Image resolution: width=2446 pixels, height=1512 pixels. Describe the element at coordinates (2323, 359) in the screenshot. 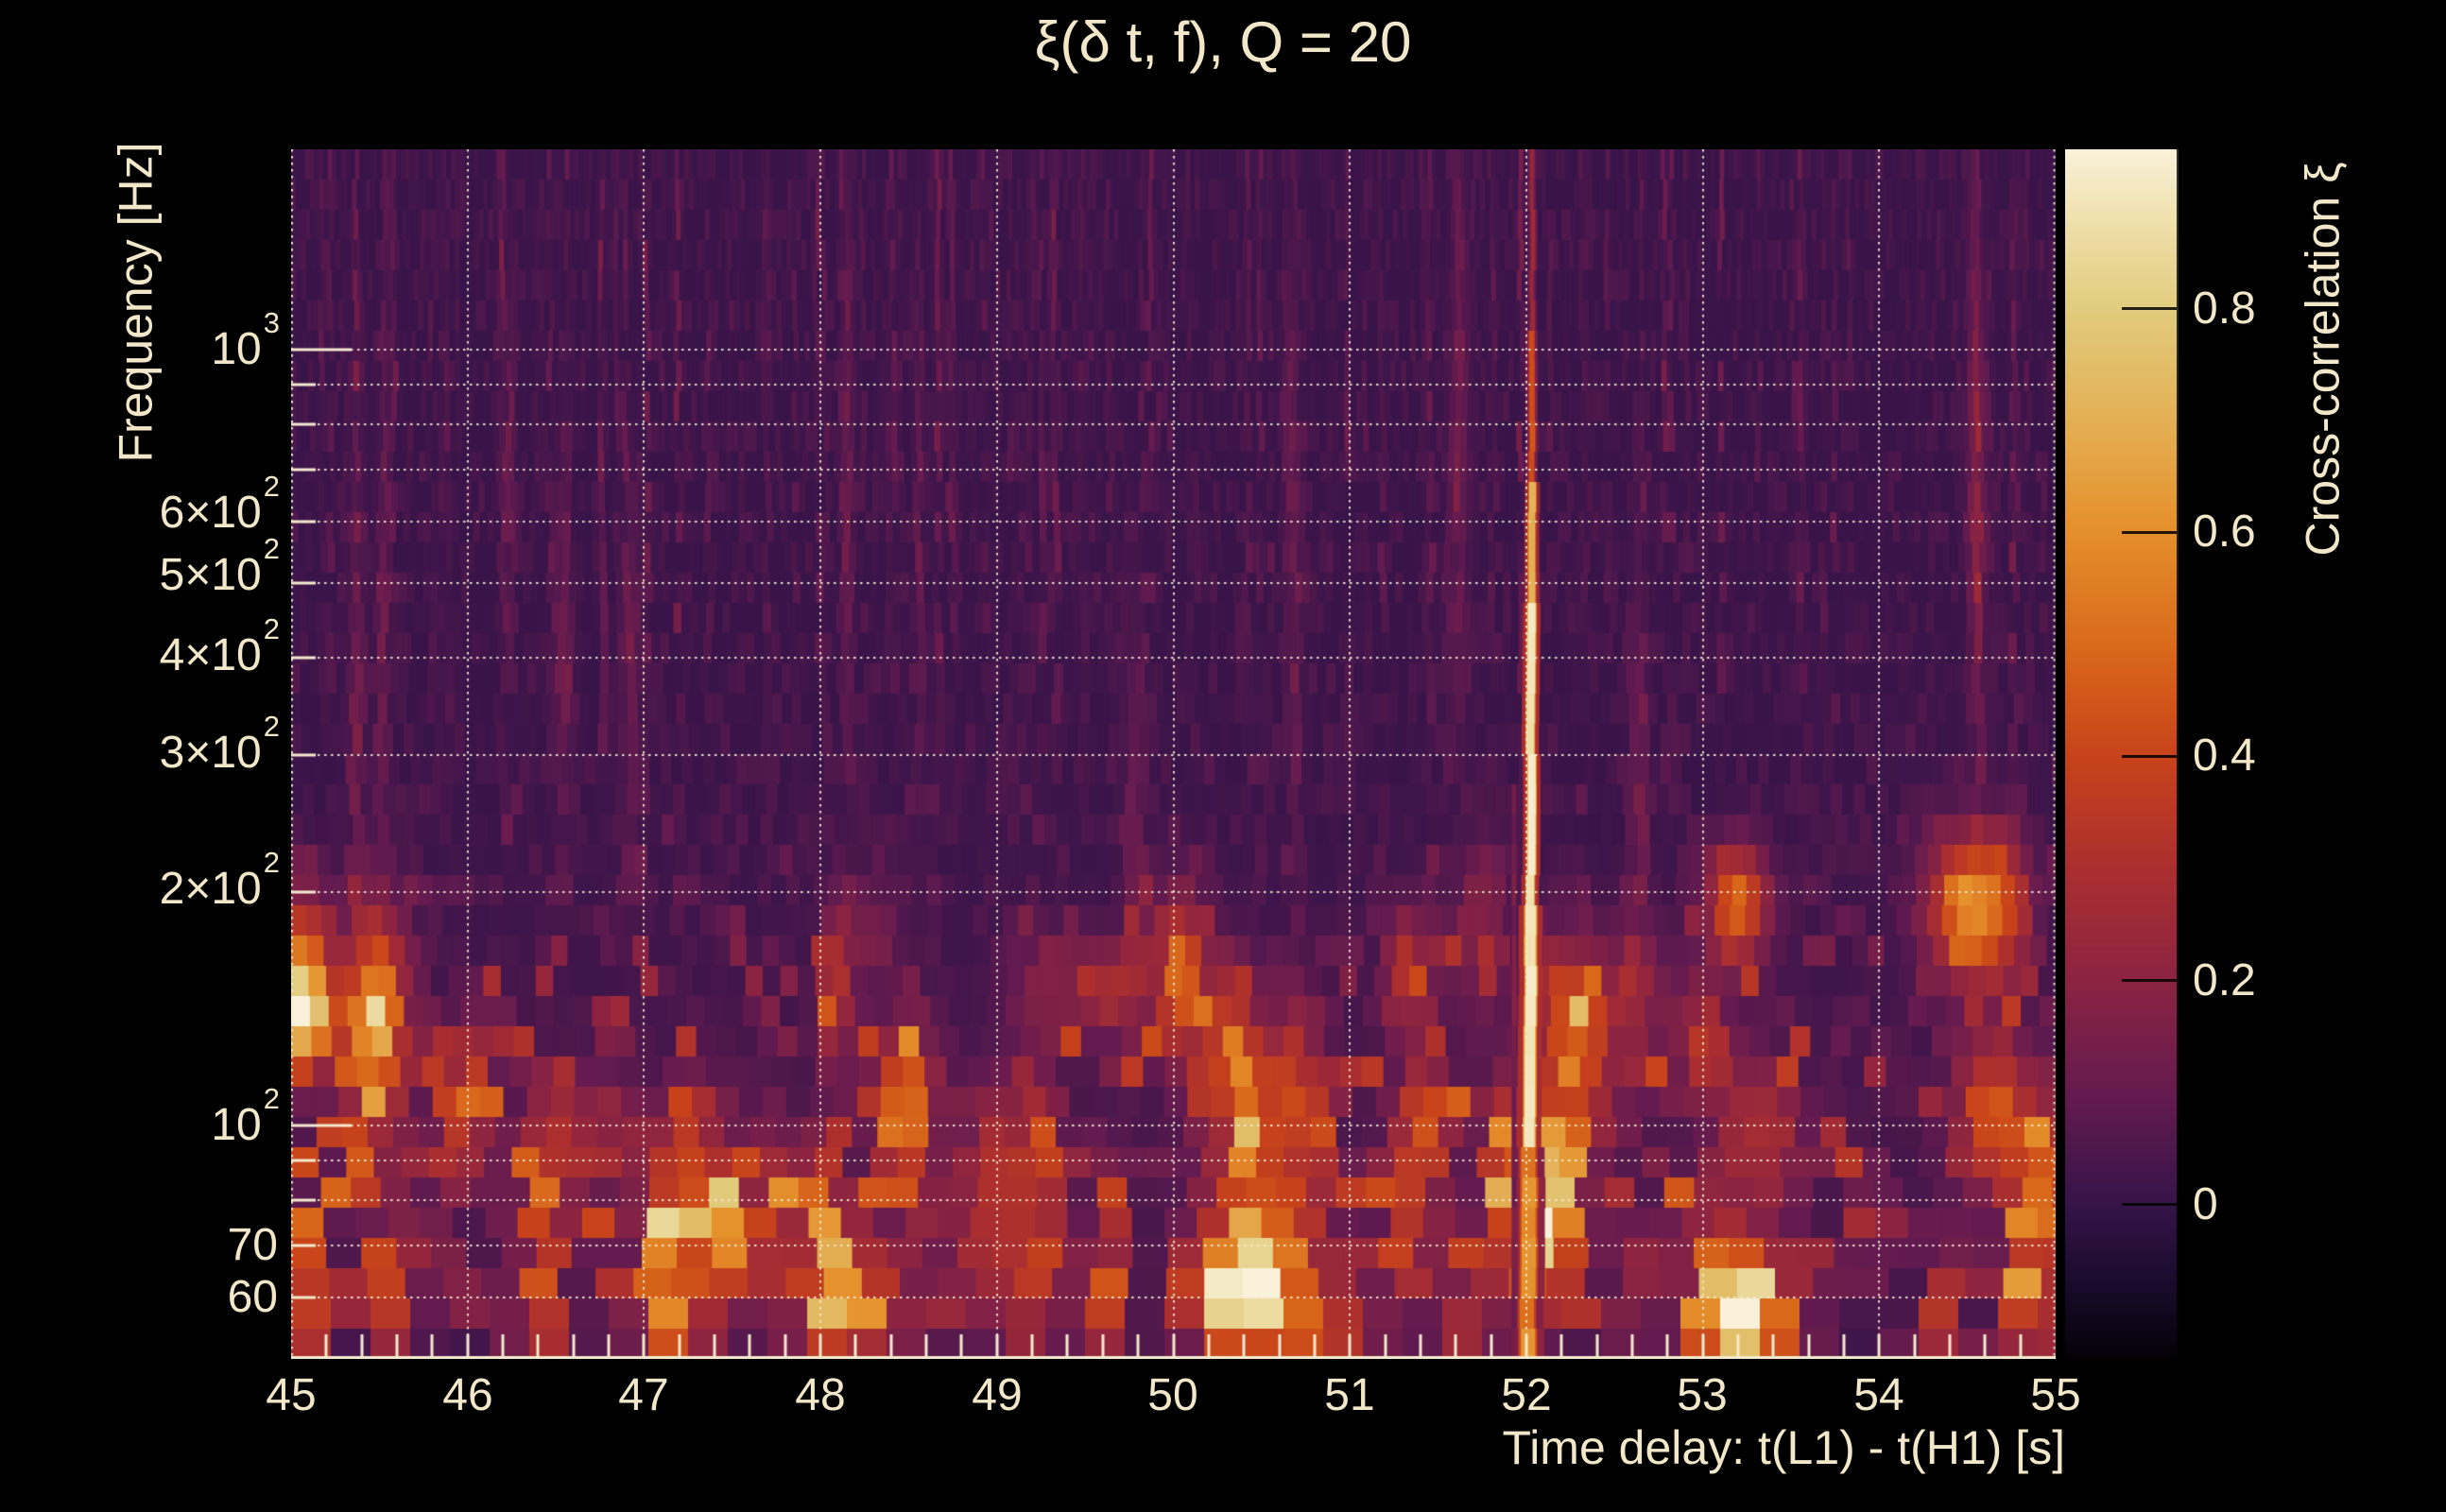

I see `colorbar-axis-label: Cross-correlation ξ` at that location.